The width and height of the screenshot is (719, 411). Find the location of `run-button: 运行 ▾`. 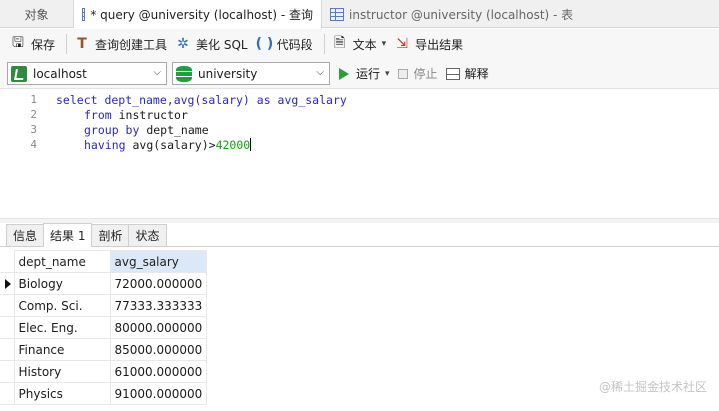

run-button: 运行 ▾ is located at coordinates (364, 73).